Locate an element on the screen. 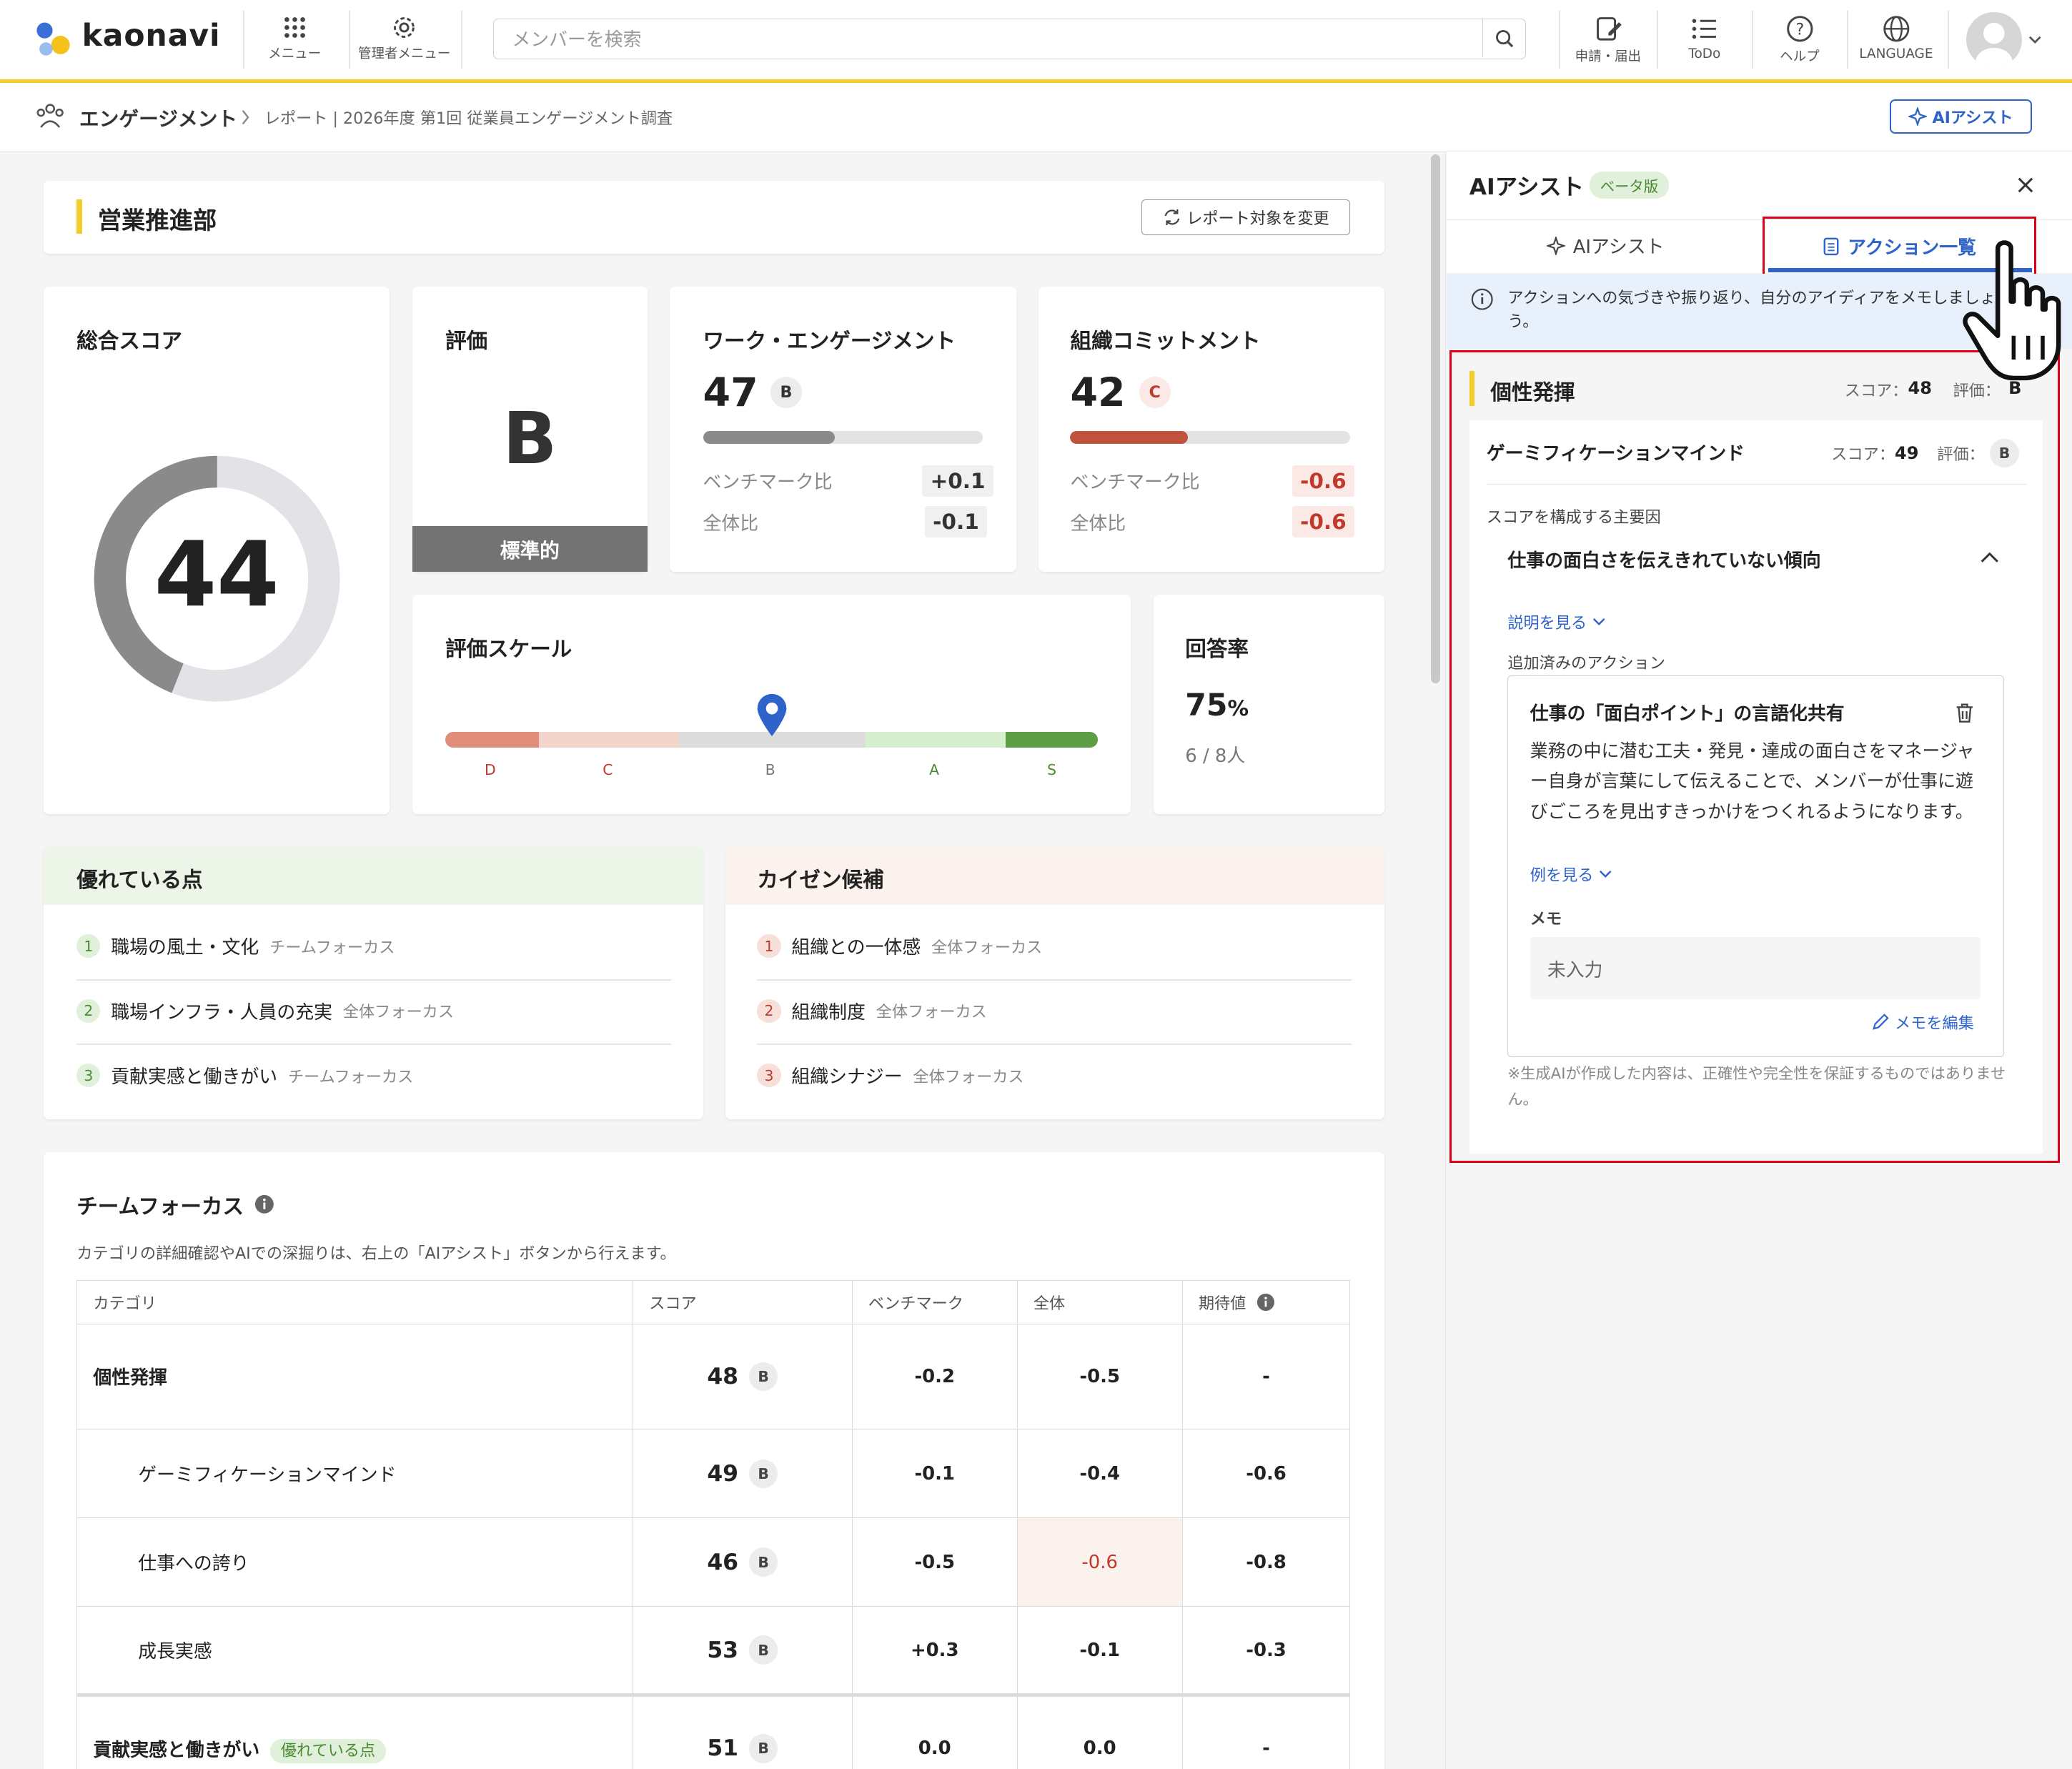  breadcrumb-section: エンゲージメント is located at coordinates (158, 117).